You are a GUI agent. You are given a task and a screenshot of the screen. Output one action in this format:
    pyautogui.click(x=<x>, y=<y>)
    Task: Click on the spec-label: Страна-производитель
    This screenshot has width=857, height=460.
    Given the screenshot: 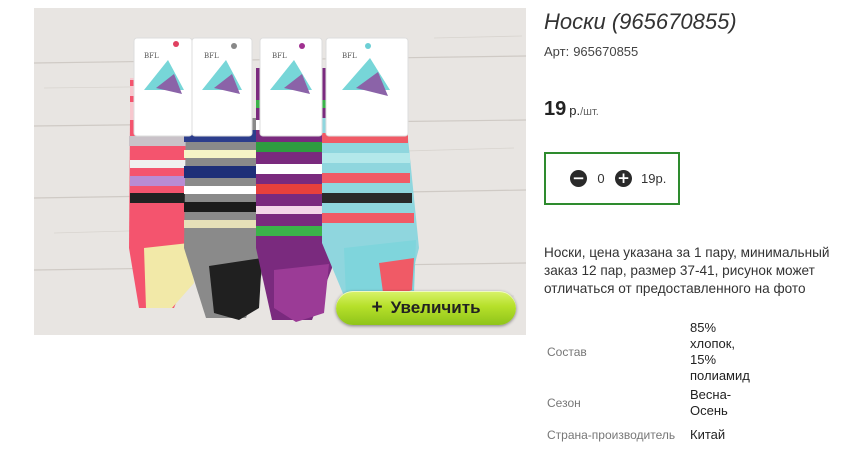 What is the action you would take?
    pyautogui.click(x=611, y=435)
    